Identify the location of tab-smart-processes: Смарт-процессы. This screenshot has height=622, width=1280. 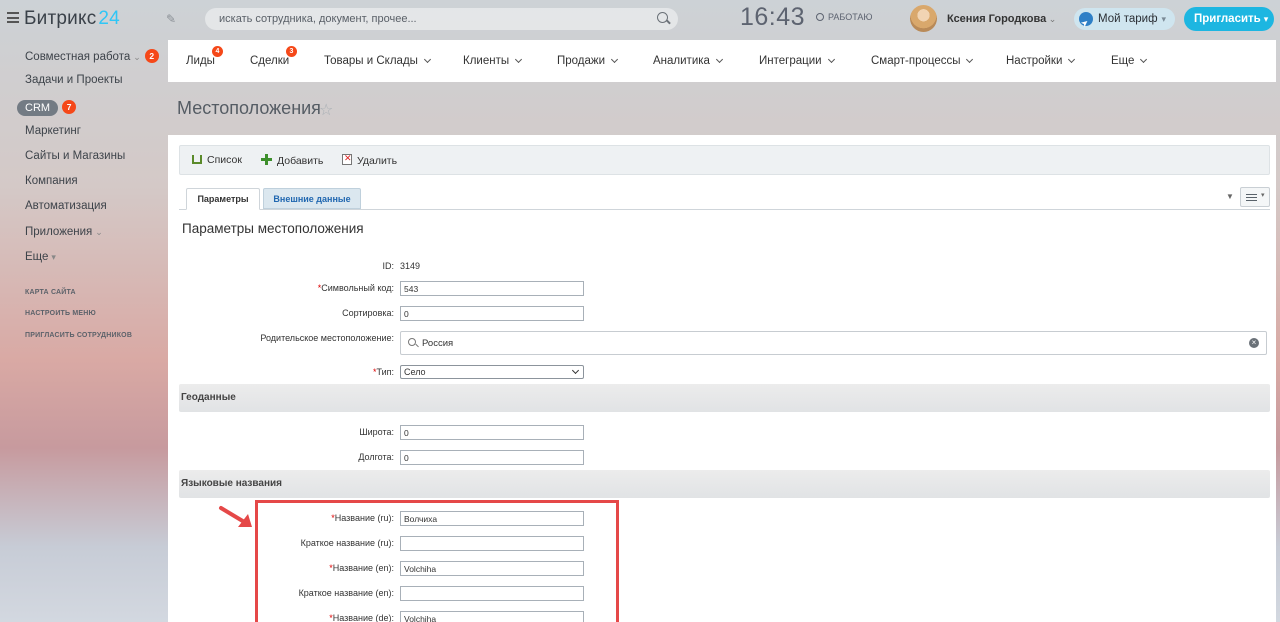
(922, 61).